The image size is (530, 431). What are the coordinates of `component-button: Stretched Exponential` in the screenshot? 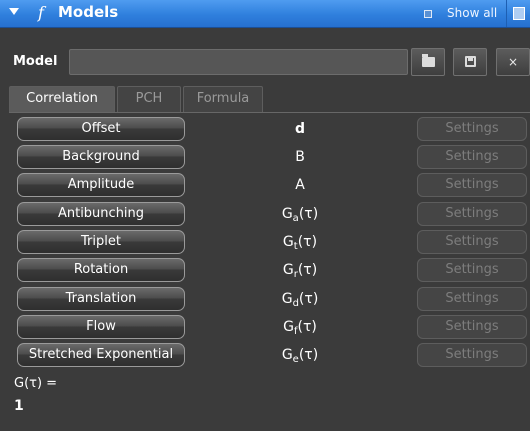 It's located at (101, 355).